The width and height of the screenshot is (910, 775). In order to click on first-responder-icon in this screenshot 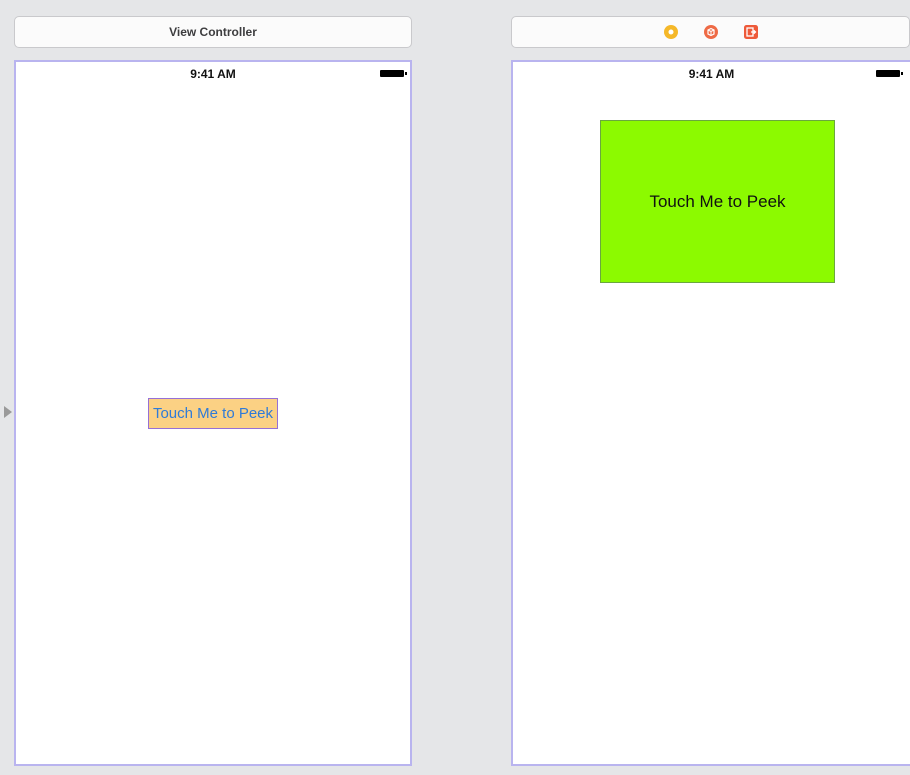, I will do `click(670, 32)`.